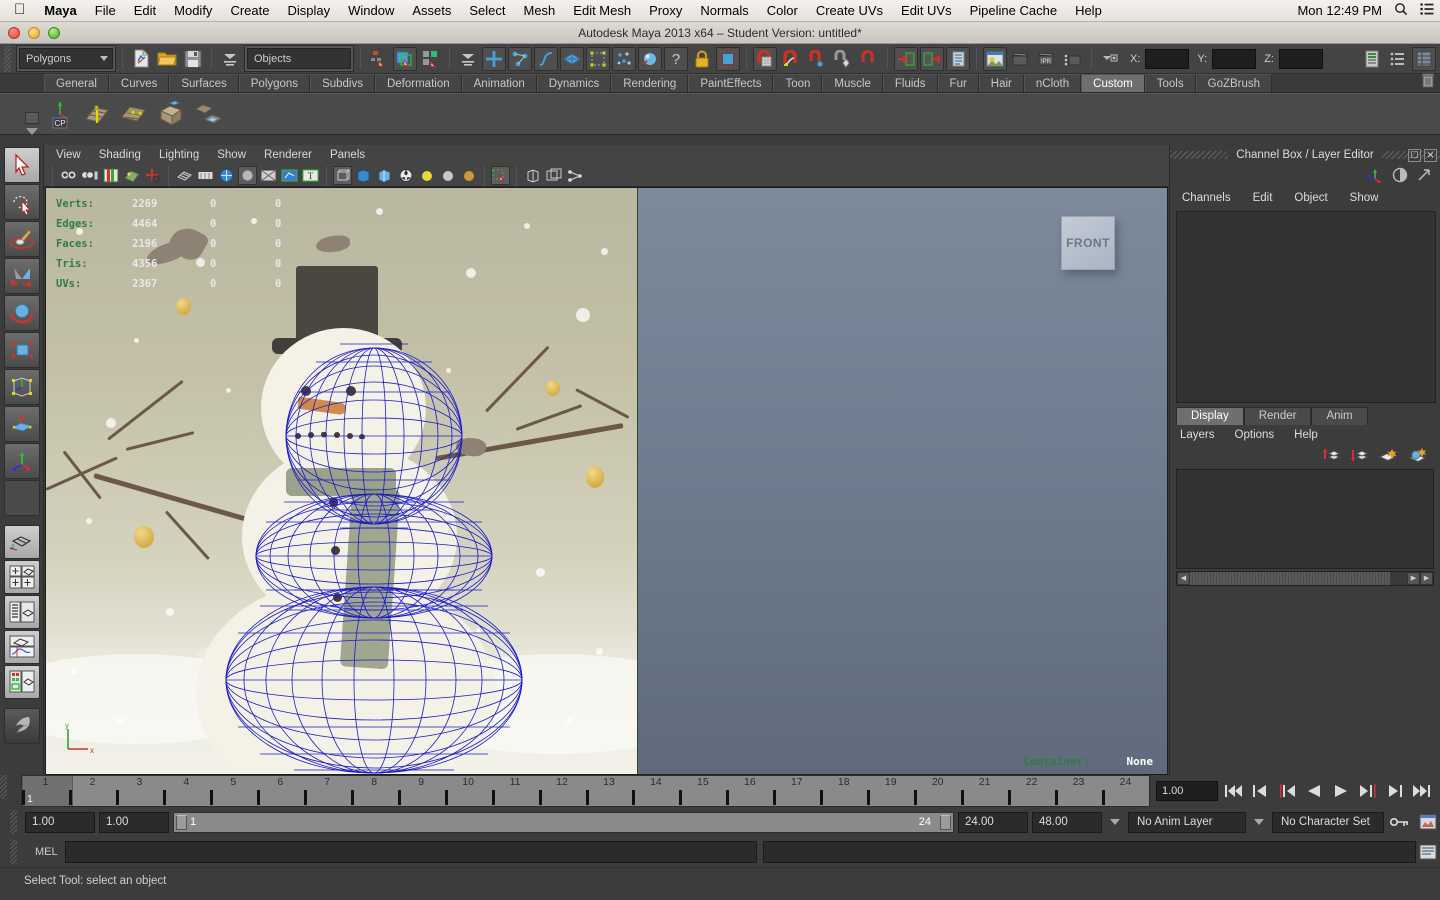 The image size is (1440, 900). I want to click on polygon-cube-icon, so click(171, 114).